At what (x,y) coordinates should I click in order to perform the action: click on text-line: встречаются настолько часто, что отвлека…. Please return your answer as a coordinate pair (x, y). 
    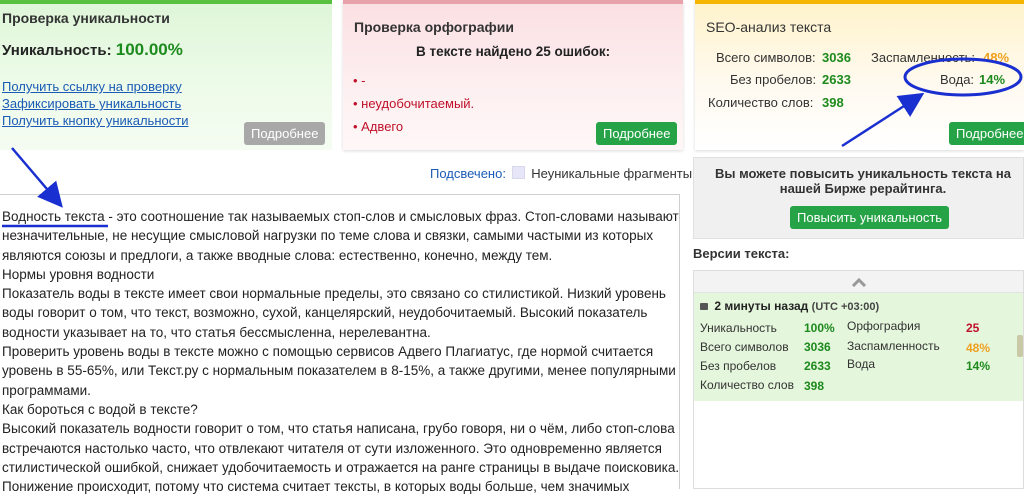
    Looking at the image, I should click on (332, 448).